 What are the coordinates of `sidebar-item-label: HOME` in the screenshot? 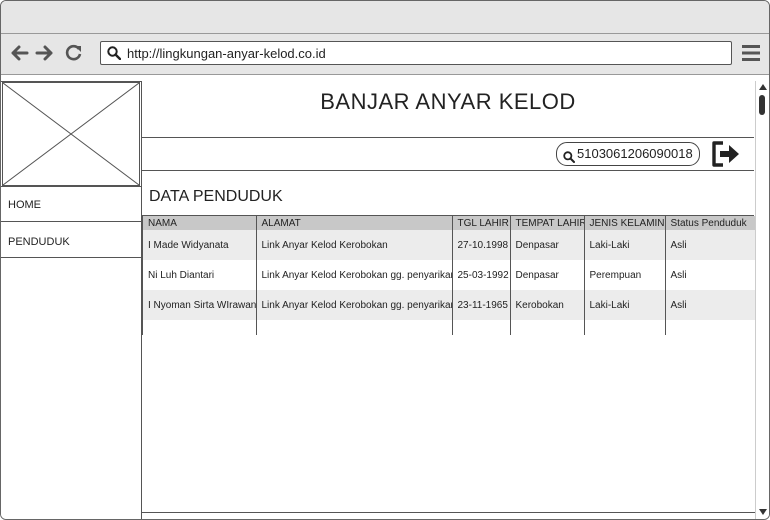 It's located at (24, 205).